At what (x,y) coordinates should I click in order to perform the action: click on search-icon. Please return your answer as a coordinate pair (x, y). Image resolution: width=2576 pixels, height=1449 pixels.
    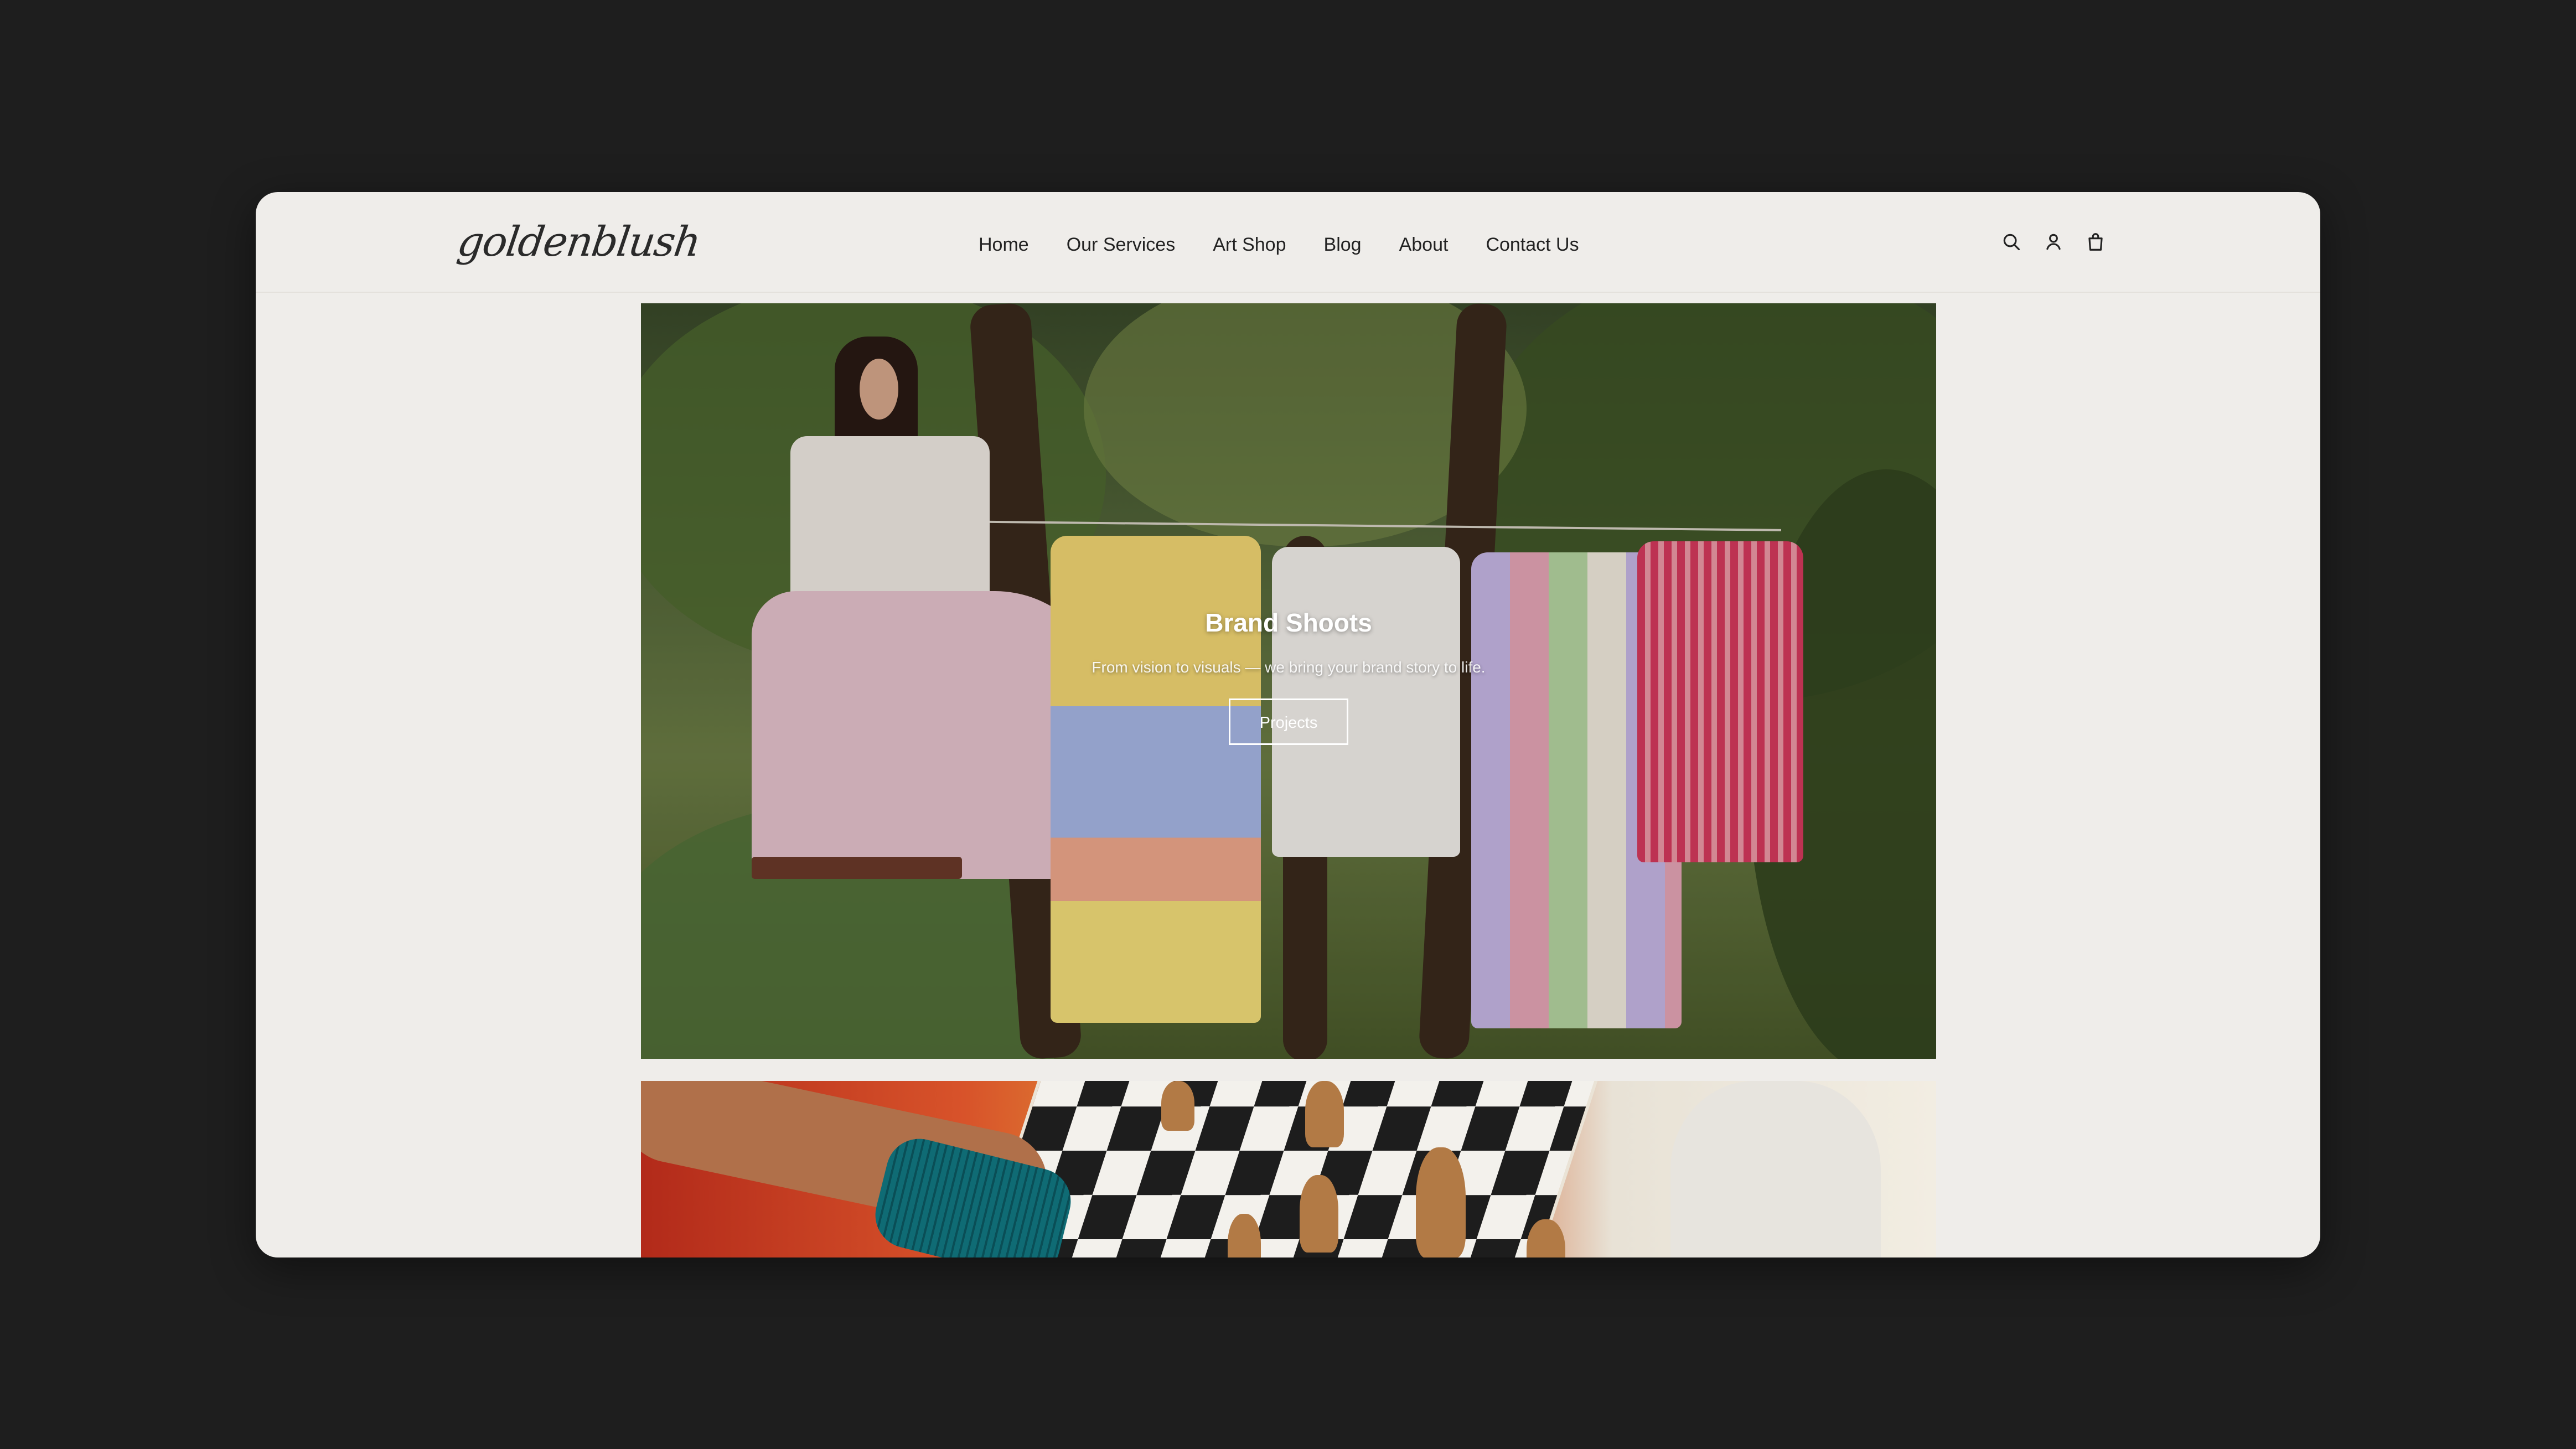
    Looking at the image, I should click on (2011, 242).